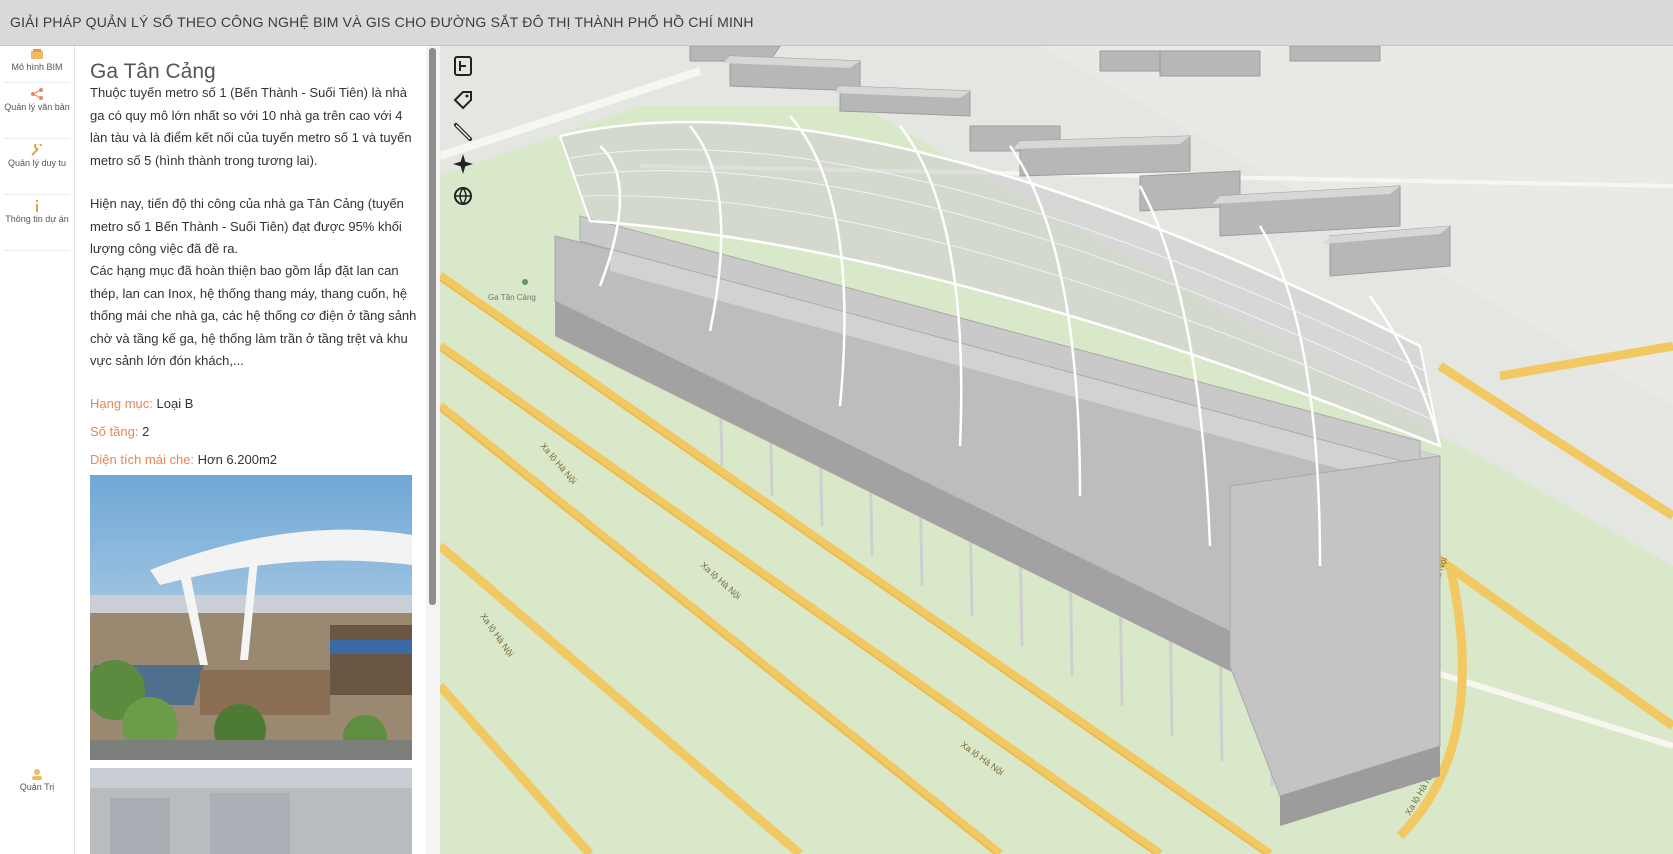 The width and height of the screenshot is (1673, 854). I want to click on measure-icon, so click(463, 132).